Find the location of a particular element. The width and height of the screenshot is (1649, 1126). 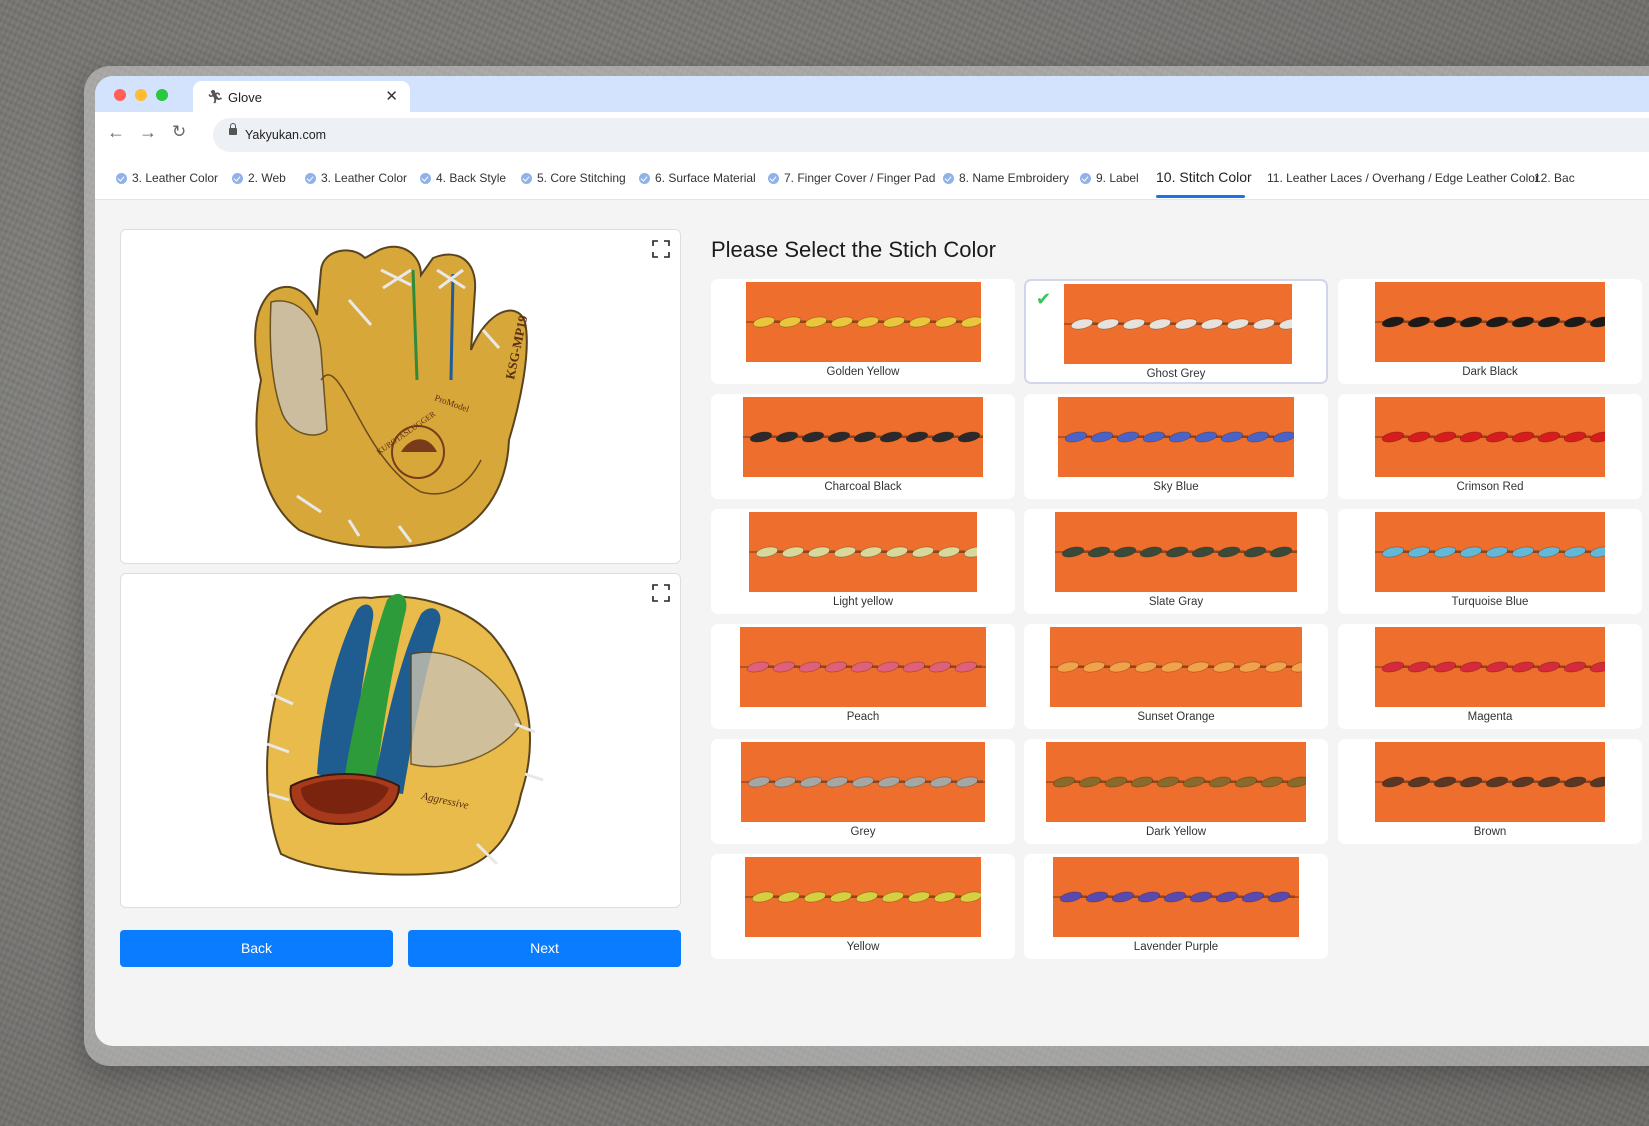

window-controls is located at coordinates (141, 95).